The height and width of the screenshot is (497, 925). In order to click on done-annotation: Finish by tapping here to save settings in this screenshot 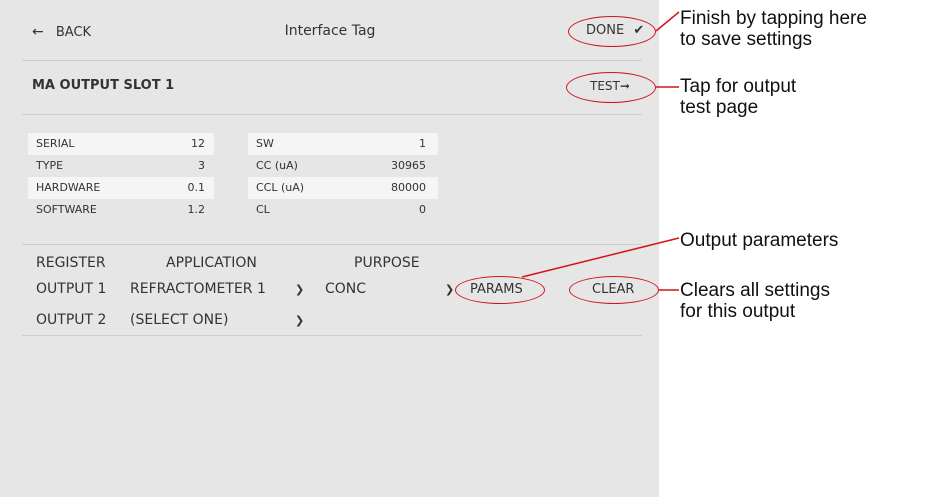, I will do `click(773, 29)`.